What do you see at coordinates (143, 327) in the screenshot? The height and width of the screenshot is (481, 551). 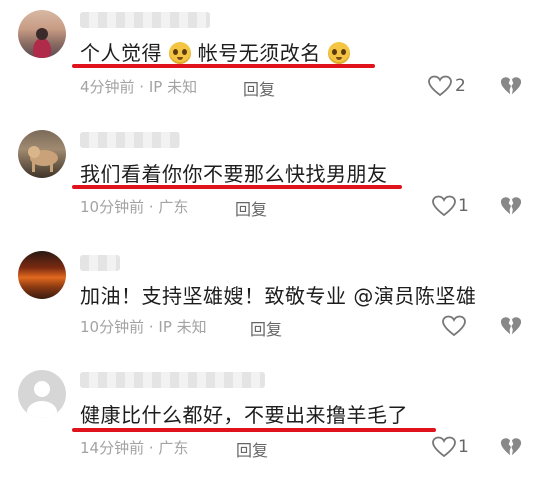 I see `comment-meta: 10分钟前 · IP 未知` at bounding box center [143, 327].